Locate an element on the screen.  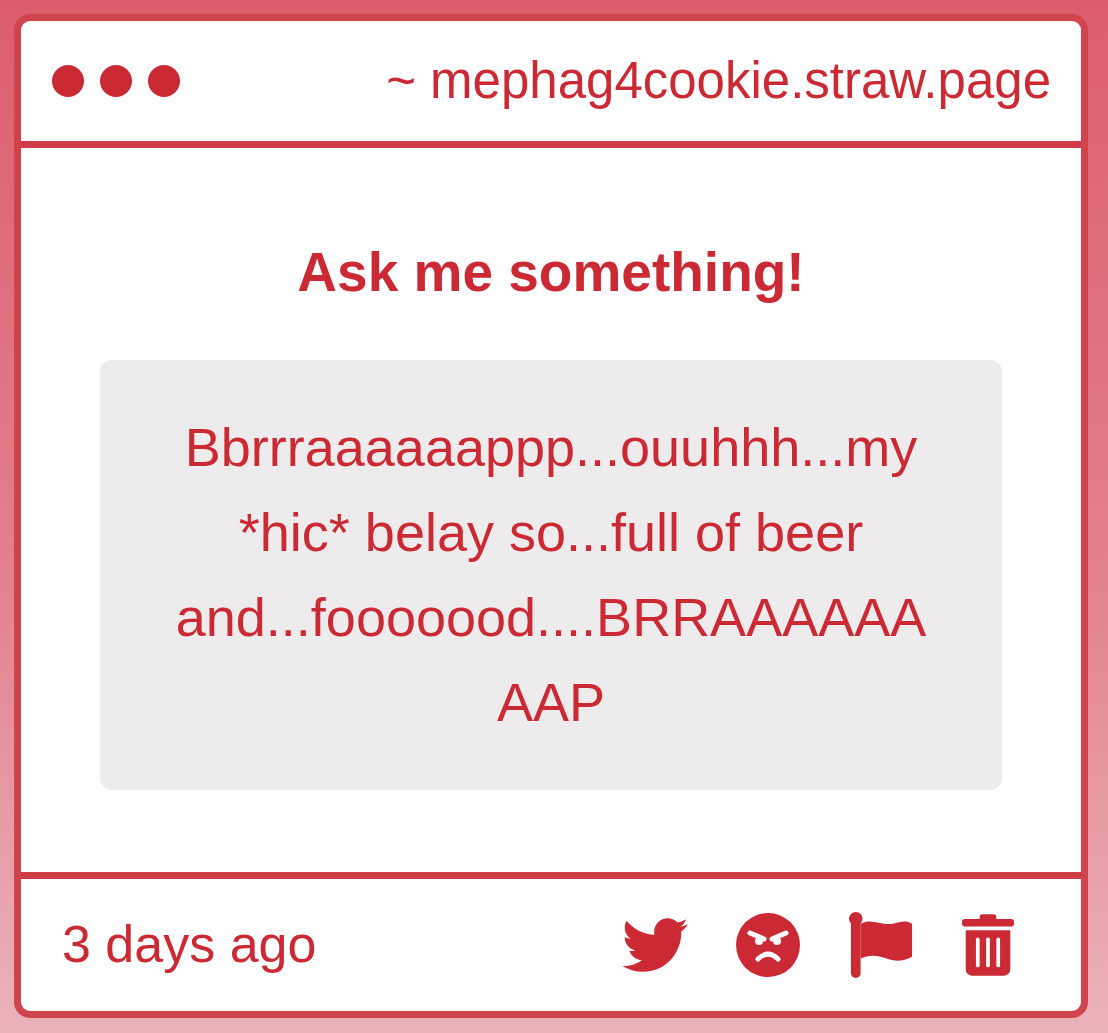
timestamp: 3 days ago is located at coordinates (189, 945).